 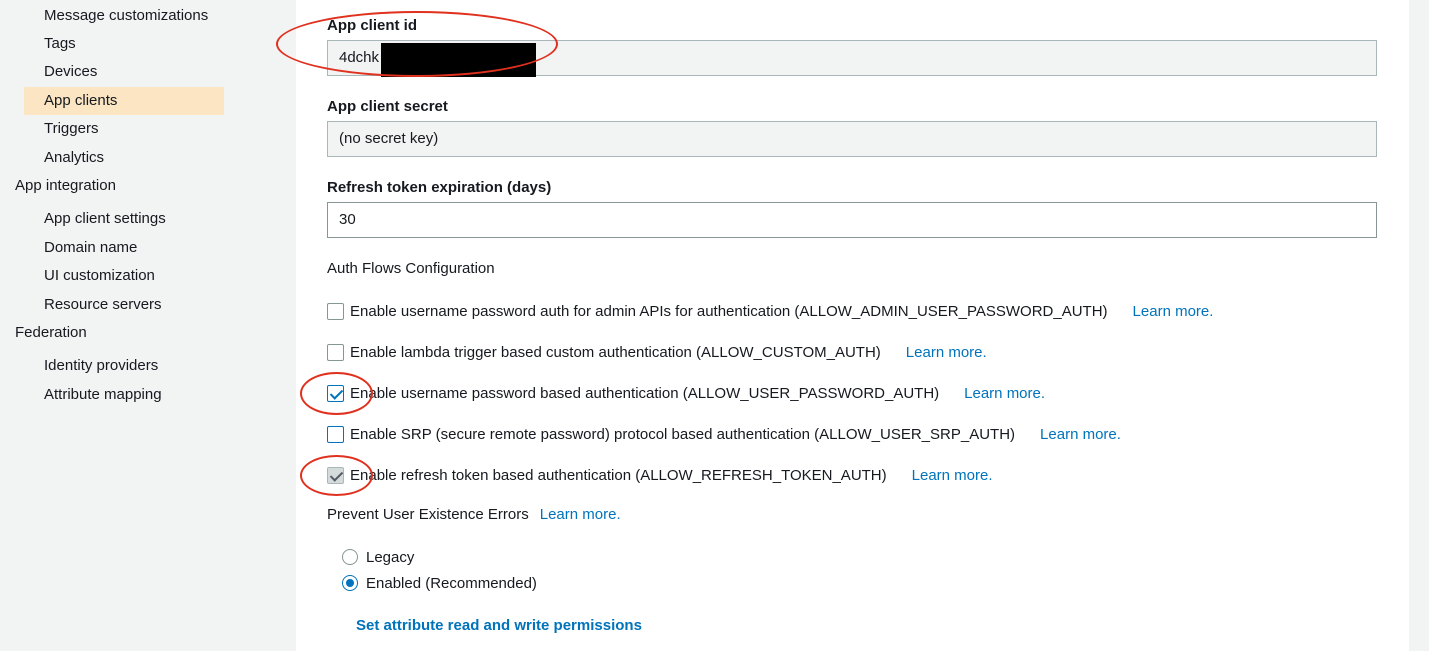 I want to click on radio-label: Legacy, so click(x=390, y=557).